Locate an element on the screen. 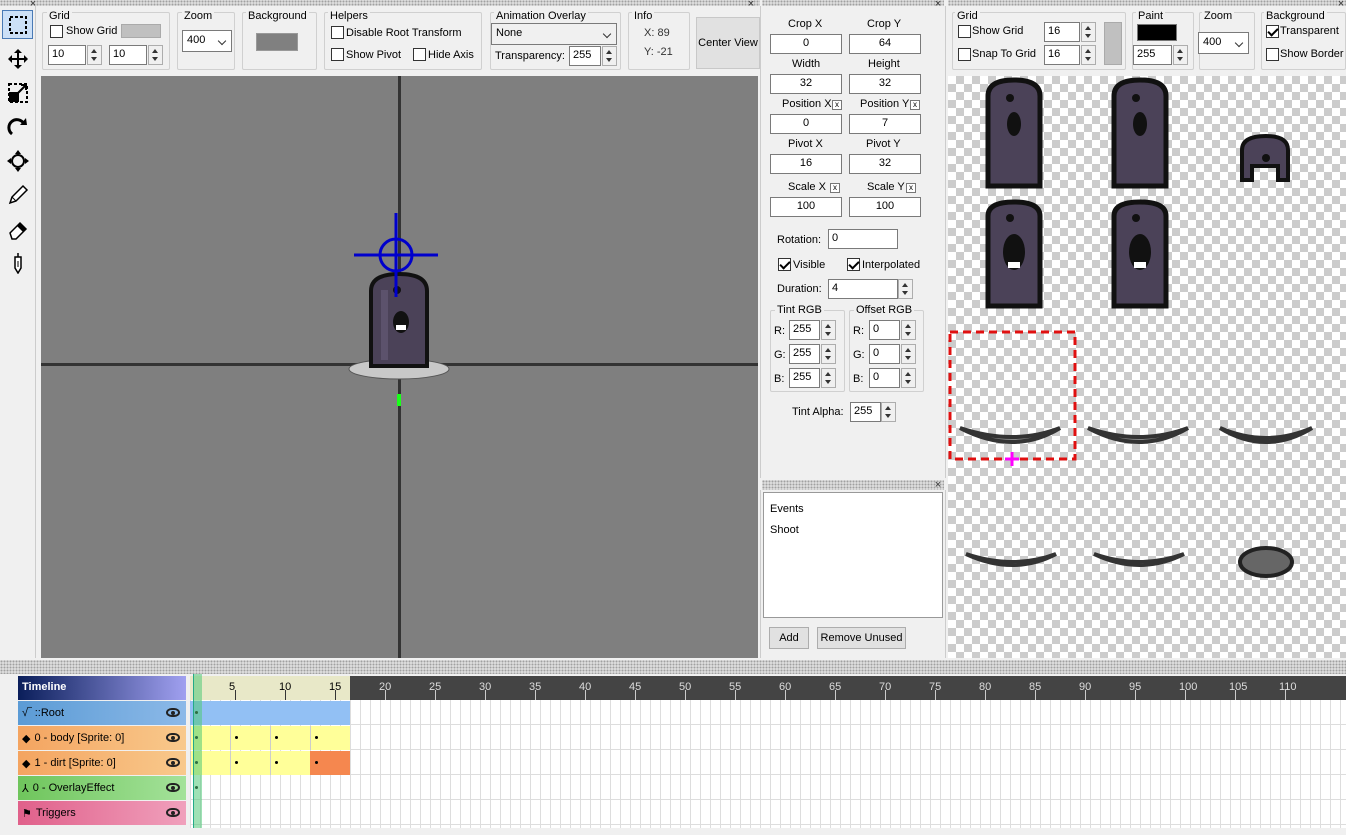 This screenshot has width=1346, height=835. sheet-zoom-select: 400 is located at coordinates (1223, 43).